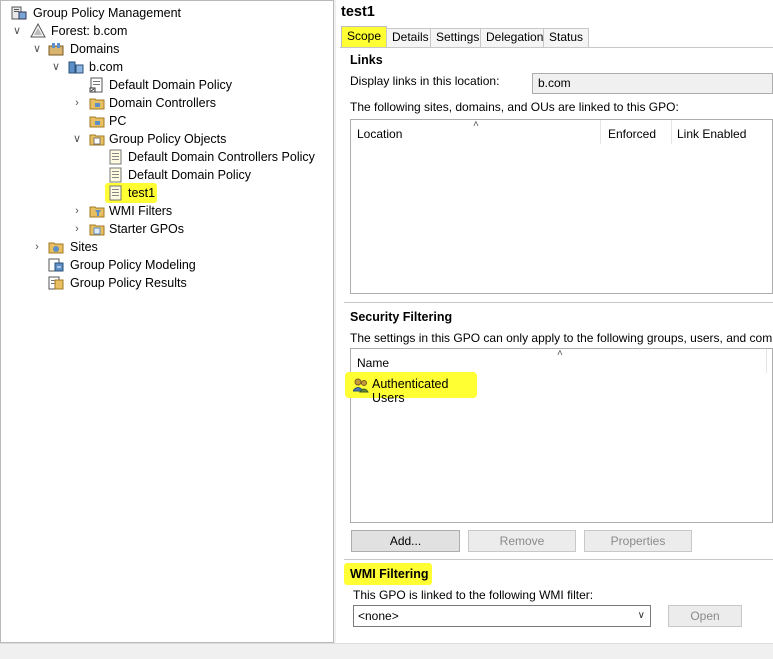  I want to click on tree-item-gpo-dc-policy: Default Domain Controllers Policy, so click(218, 157).